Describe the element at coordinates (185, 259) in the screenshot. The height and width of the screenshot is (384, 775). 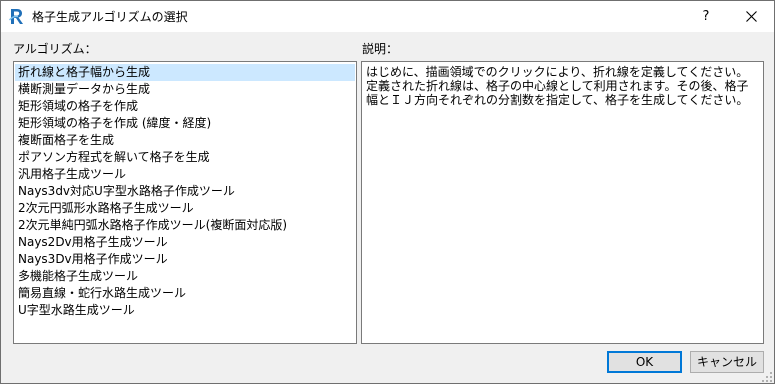
I see `list-item: Nays3Dv用格子作成ツール` at that location.